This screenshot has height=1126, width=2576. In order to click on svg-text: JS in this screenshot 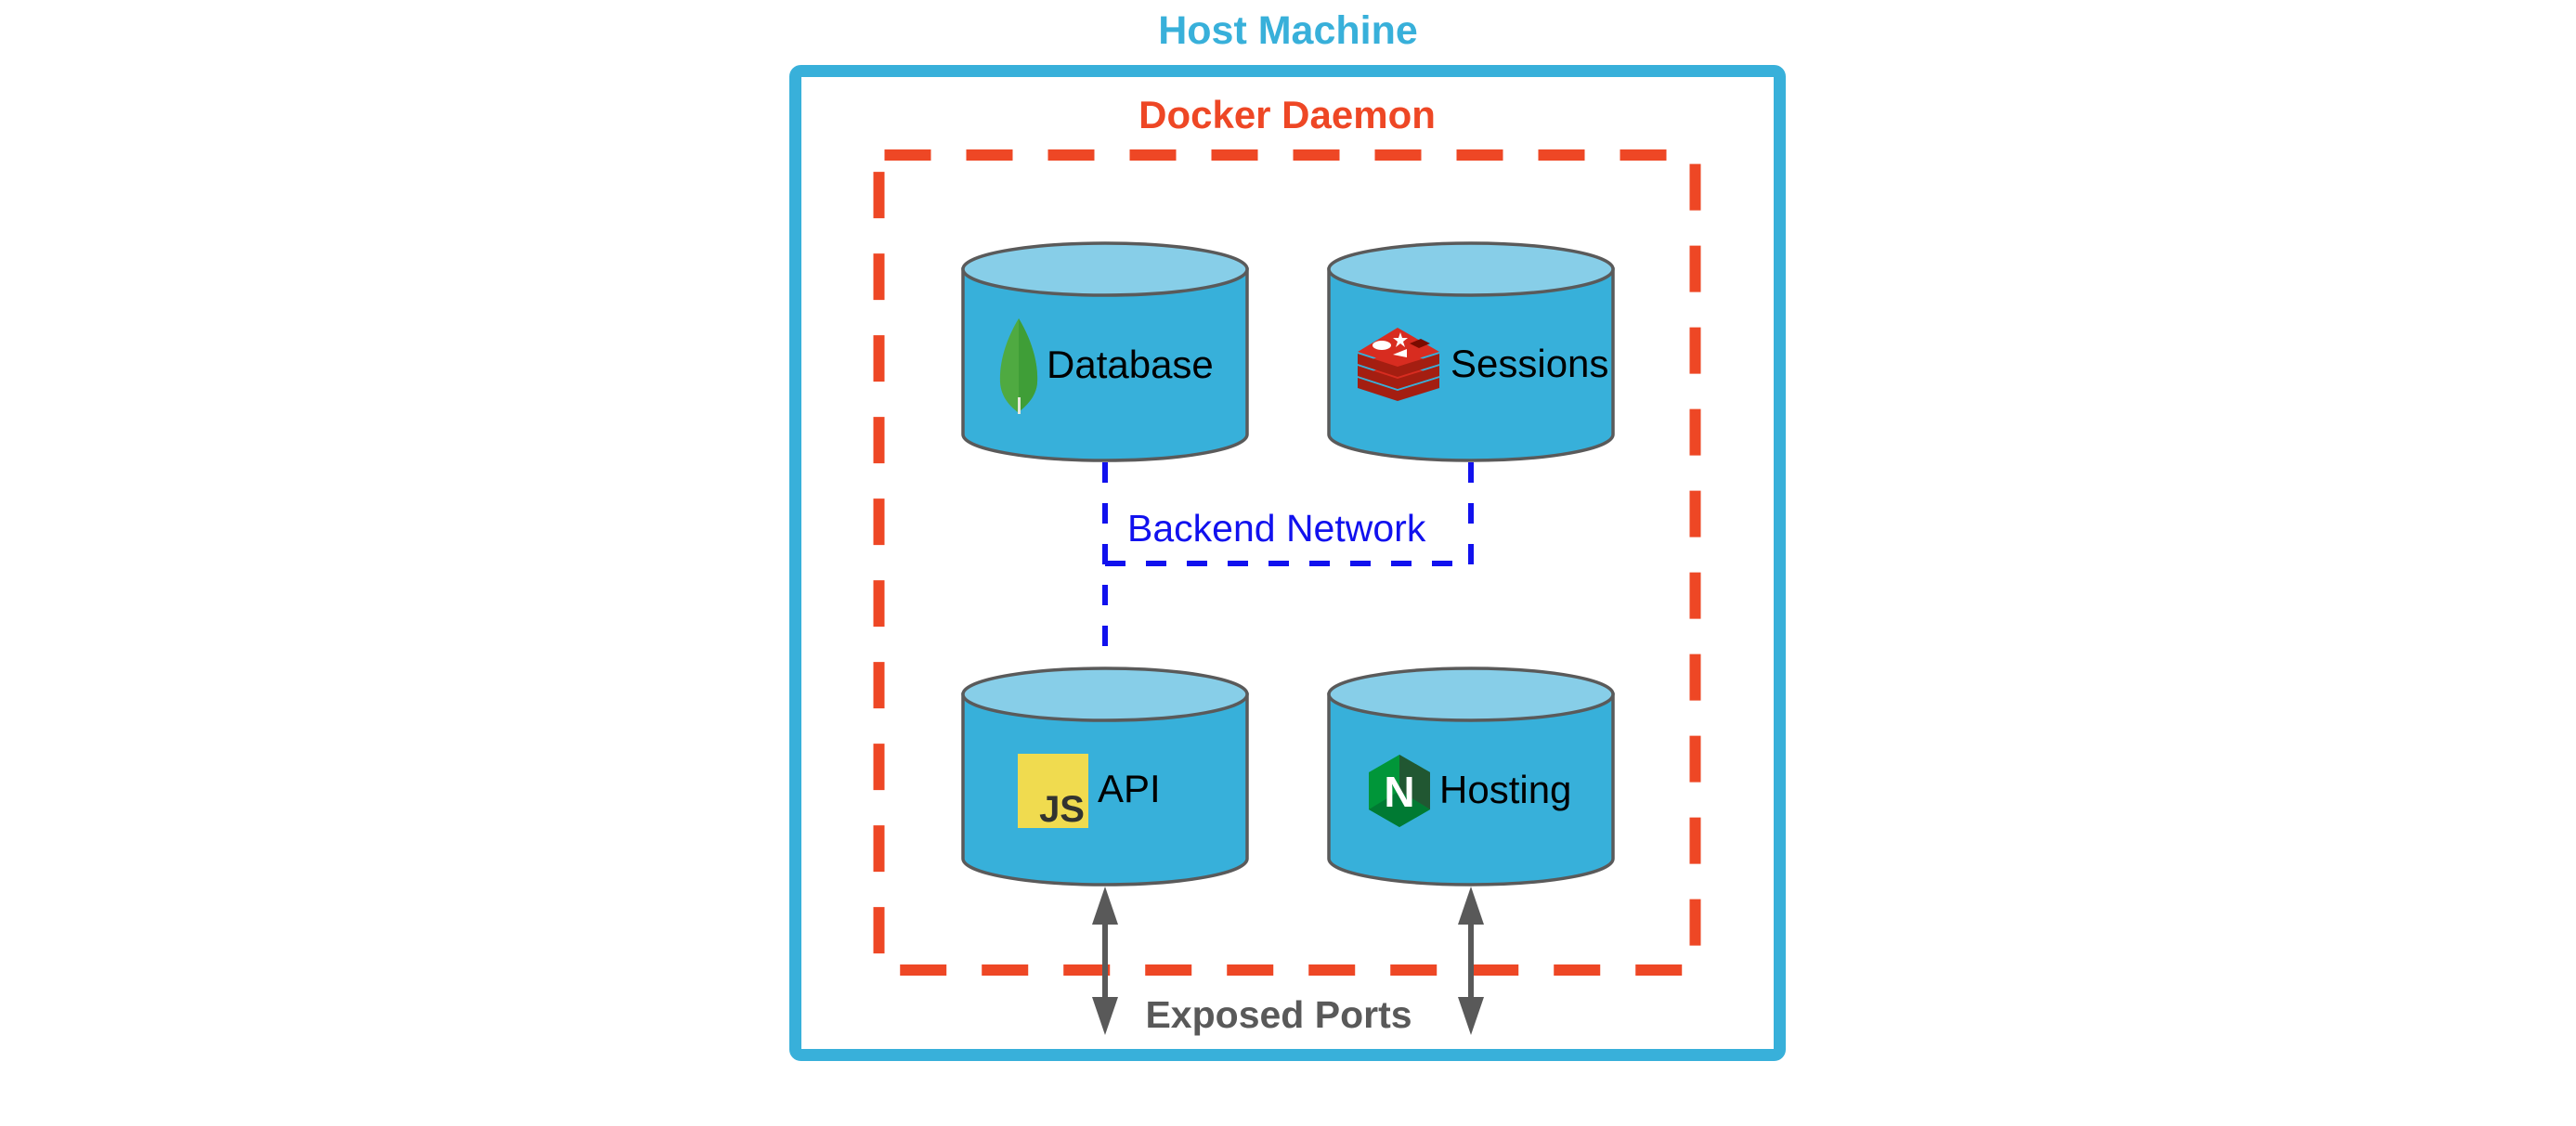, I will do `click(1062, 809)`.